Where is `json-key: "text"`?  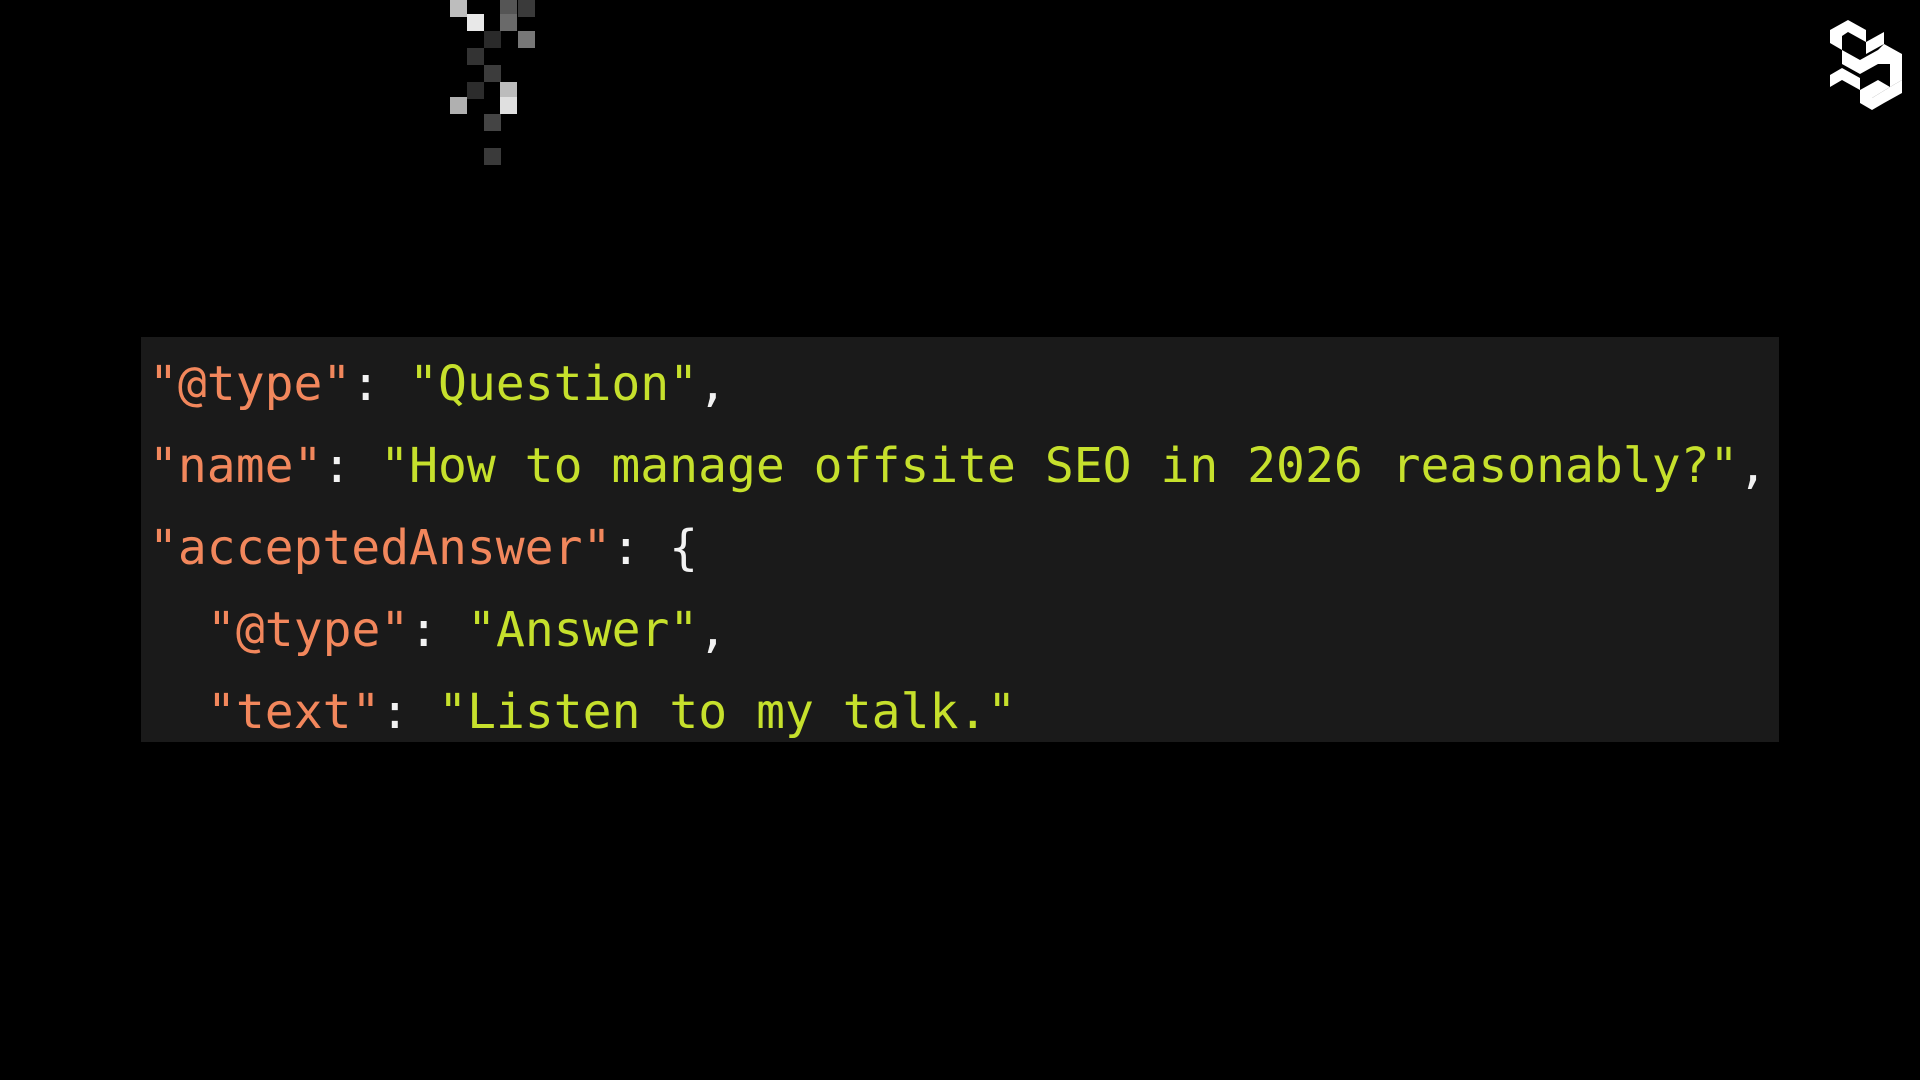 json-key: "text" is located at coordinates (294, 712).